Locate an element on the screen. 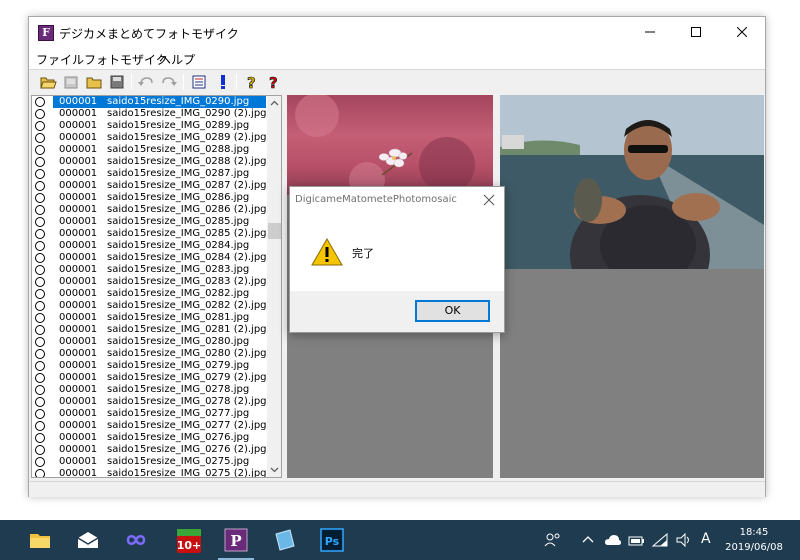  save-disk-button is located at coordinates (117, 82).